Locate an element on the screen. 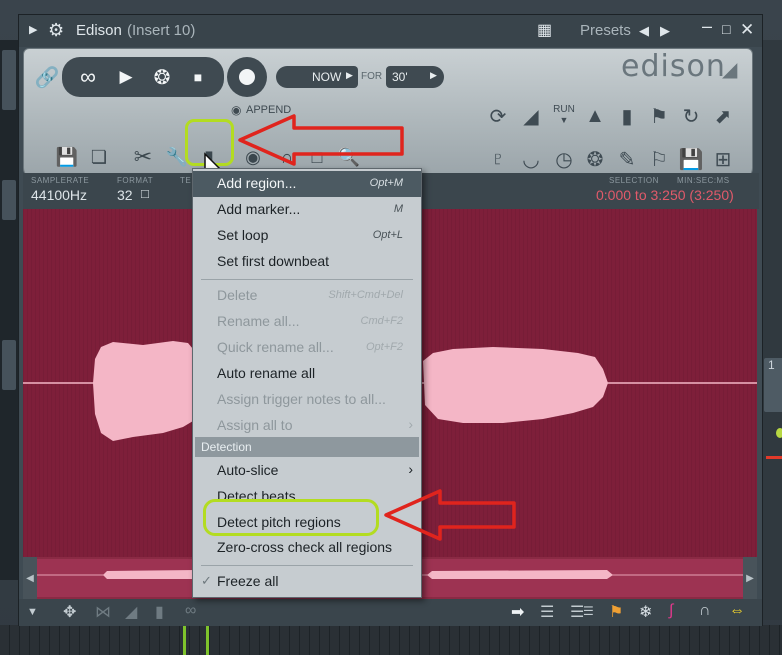 This screenshot has height=655, width=782. menu-item-assign-all-to: Assign all to › is located at coordinates (307, 426).